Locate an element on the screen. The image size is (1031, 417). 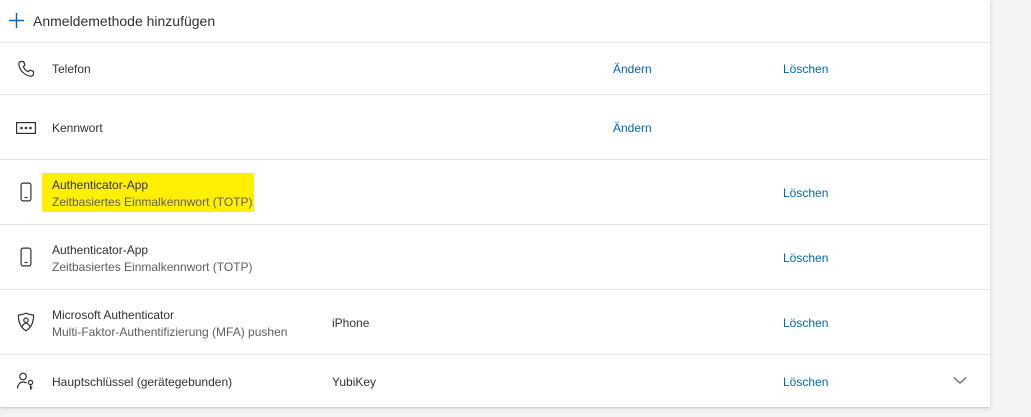
method-device: YubiKey is located at coordinates (354, 382).